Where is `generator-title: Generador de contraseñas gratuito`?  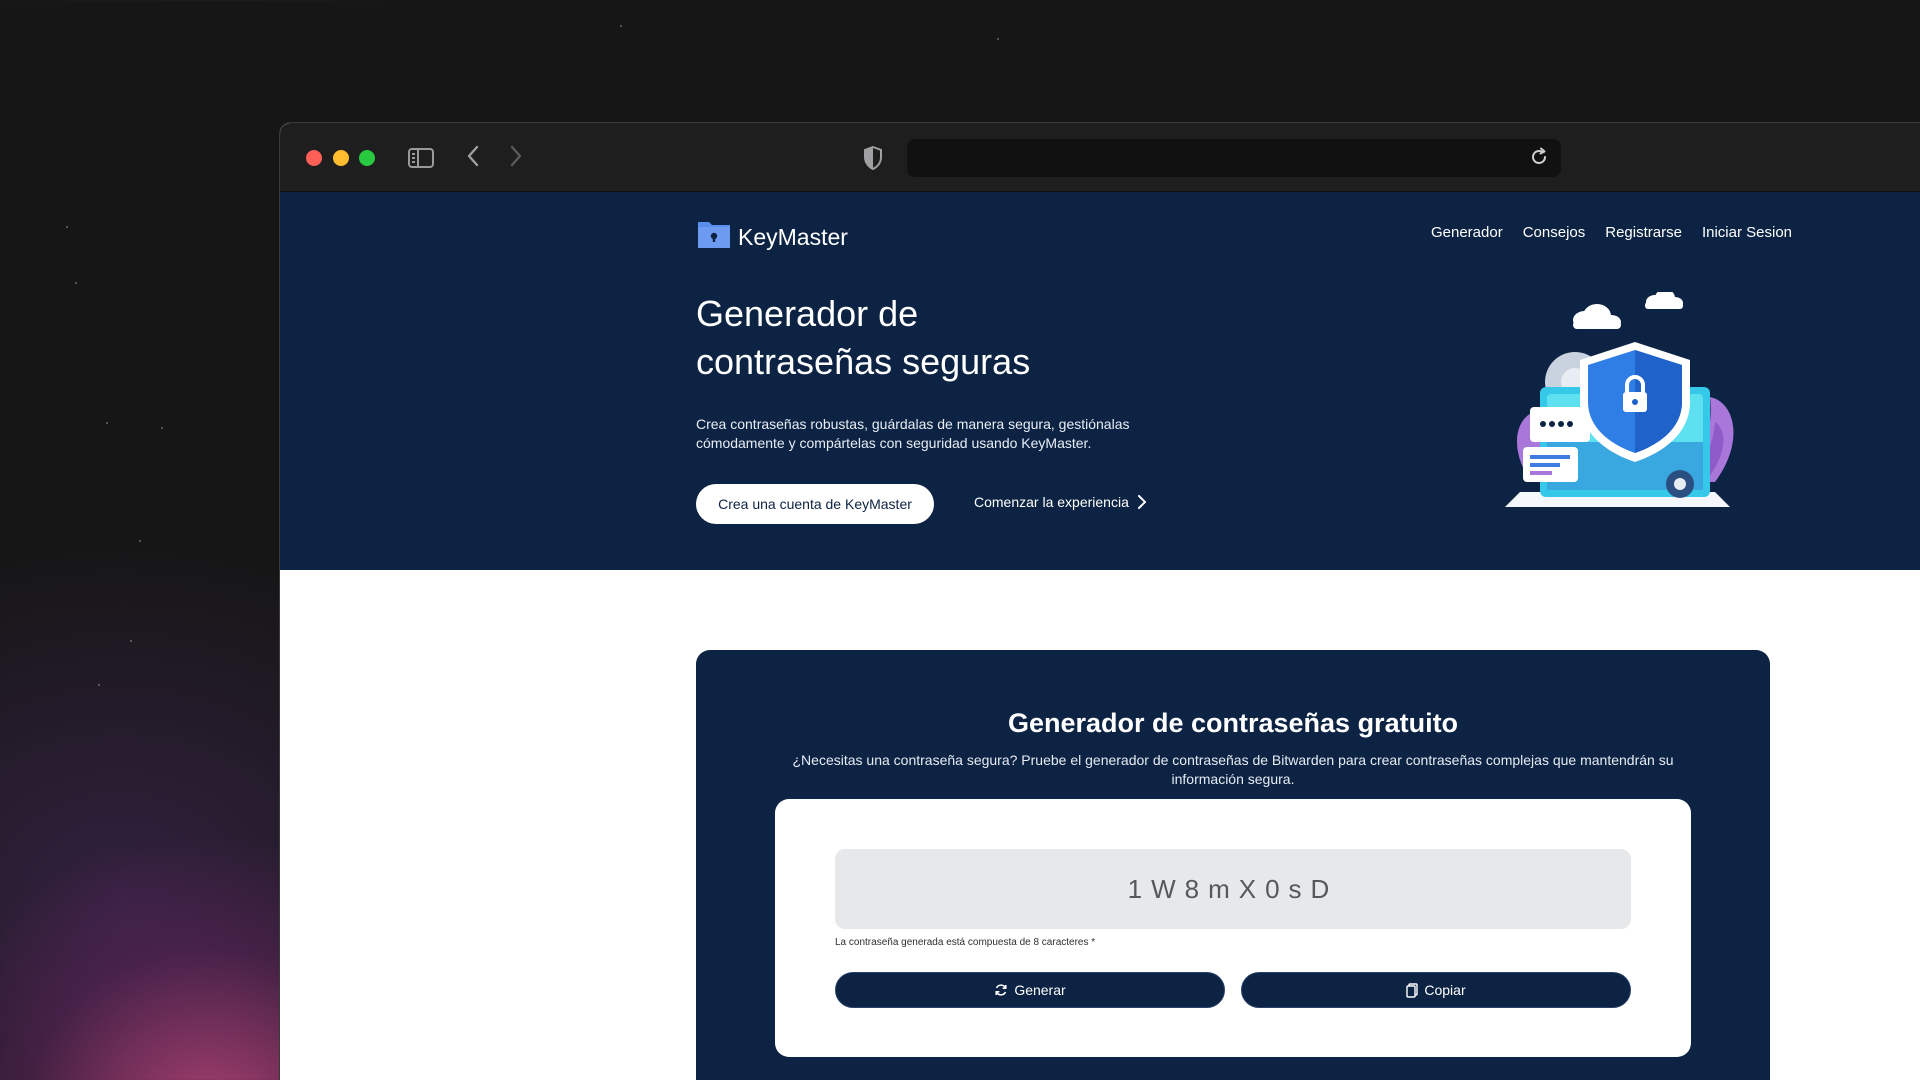
generator-title: Generador de contraseñas gratuito is located at coordinates (1233, 723).